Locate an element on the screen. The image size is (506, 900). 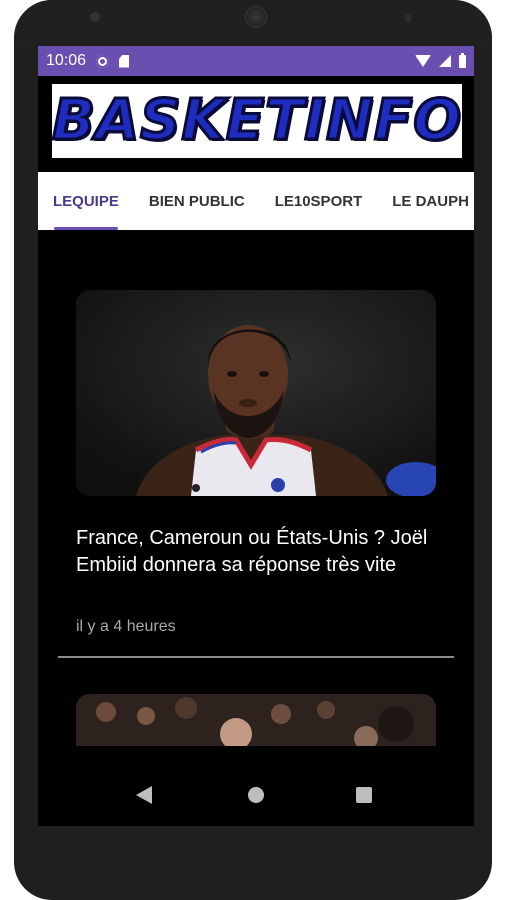
tab-label: BIEN PUBLIC is located at coordinates (196, 201).